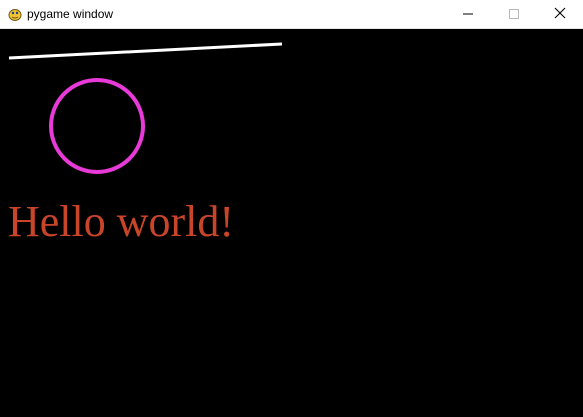 This screenshot has width=583, height=417. I want to click on close-icon, so click(560, 15).